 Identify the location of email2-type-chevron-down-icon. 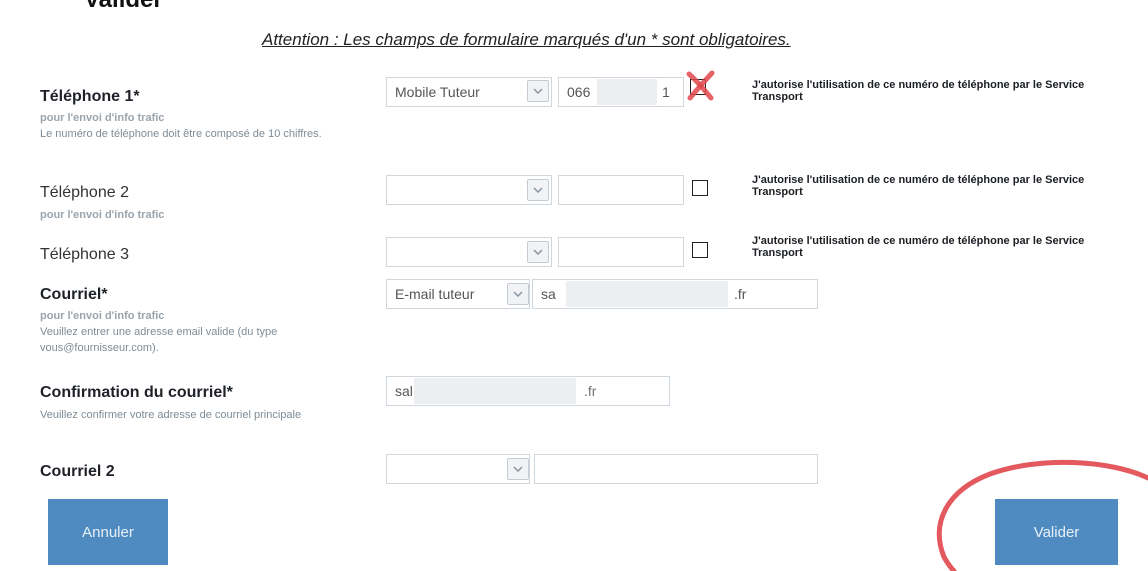
(518, 469).